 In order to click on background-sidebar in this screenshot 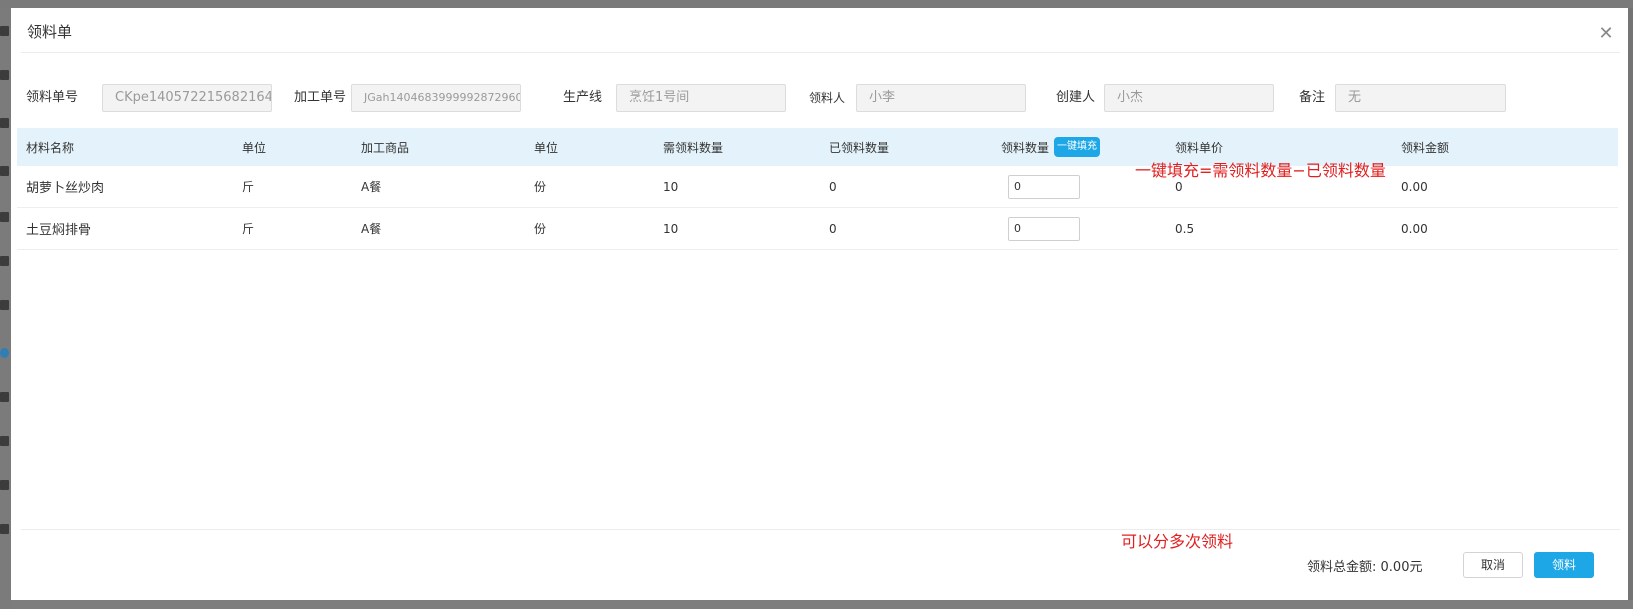, I will do `click(5, 308)`.